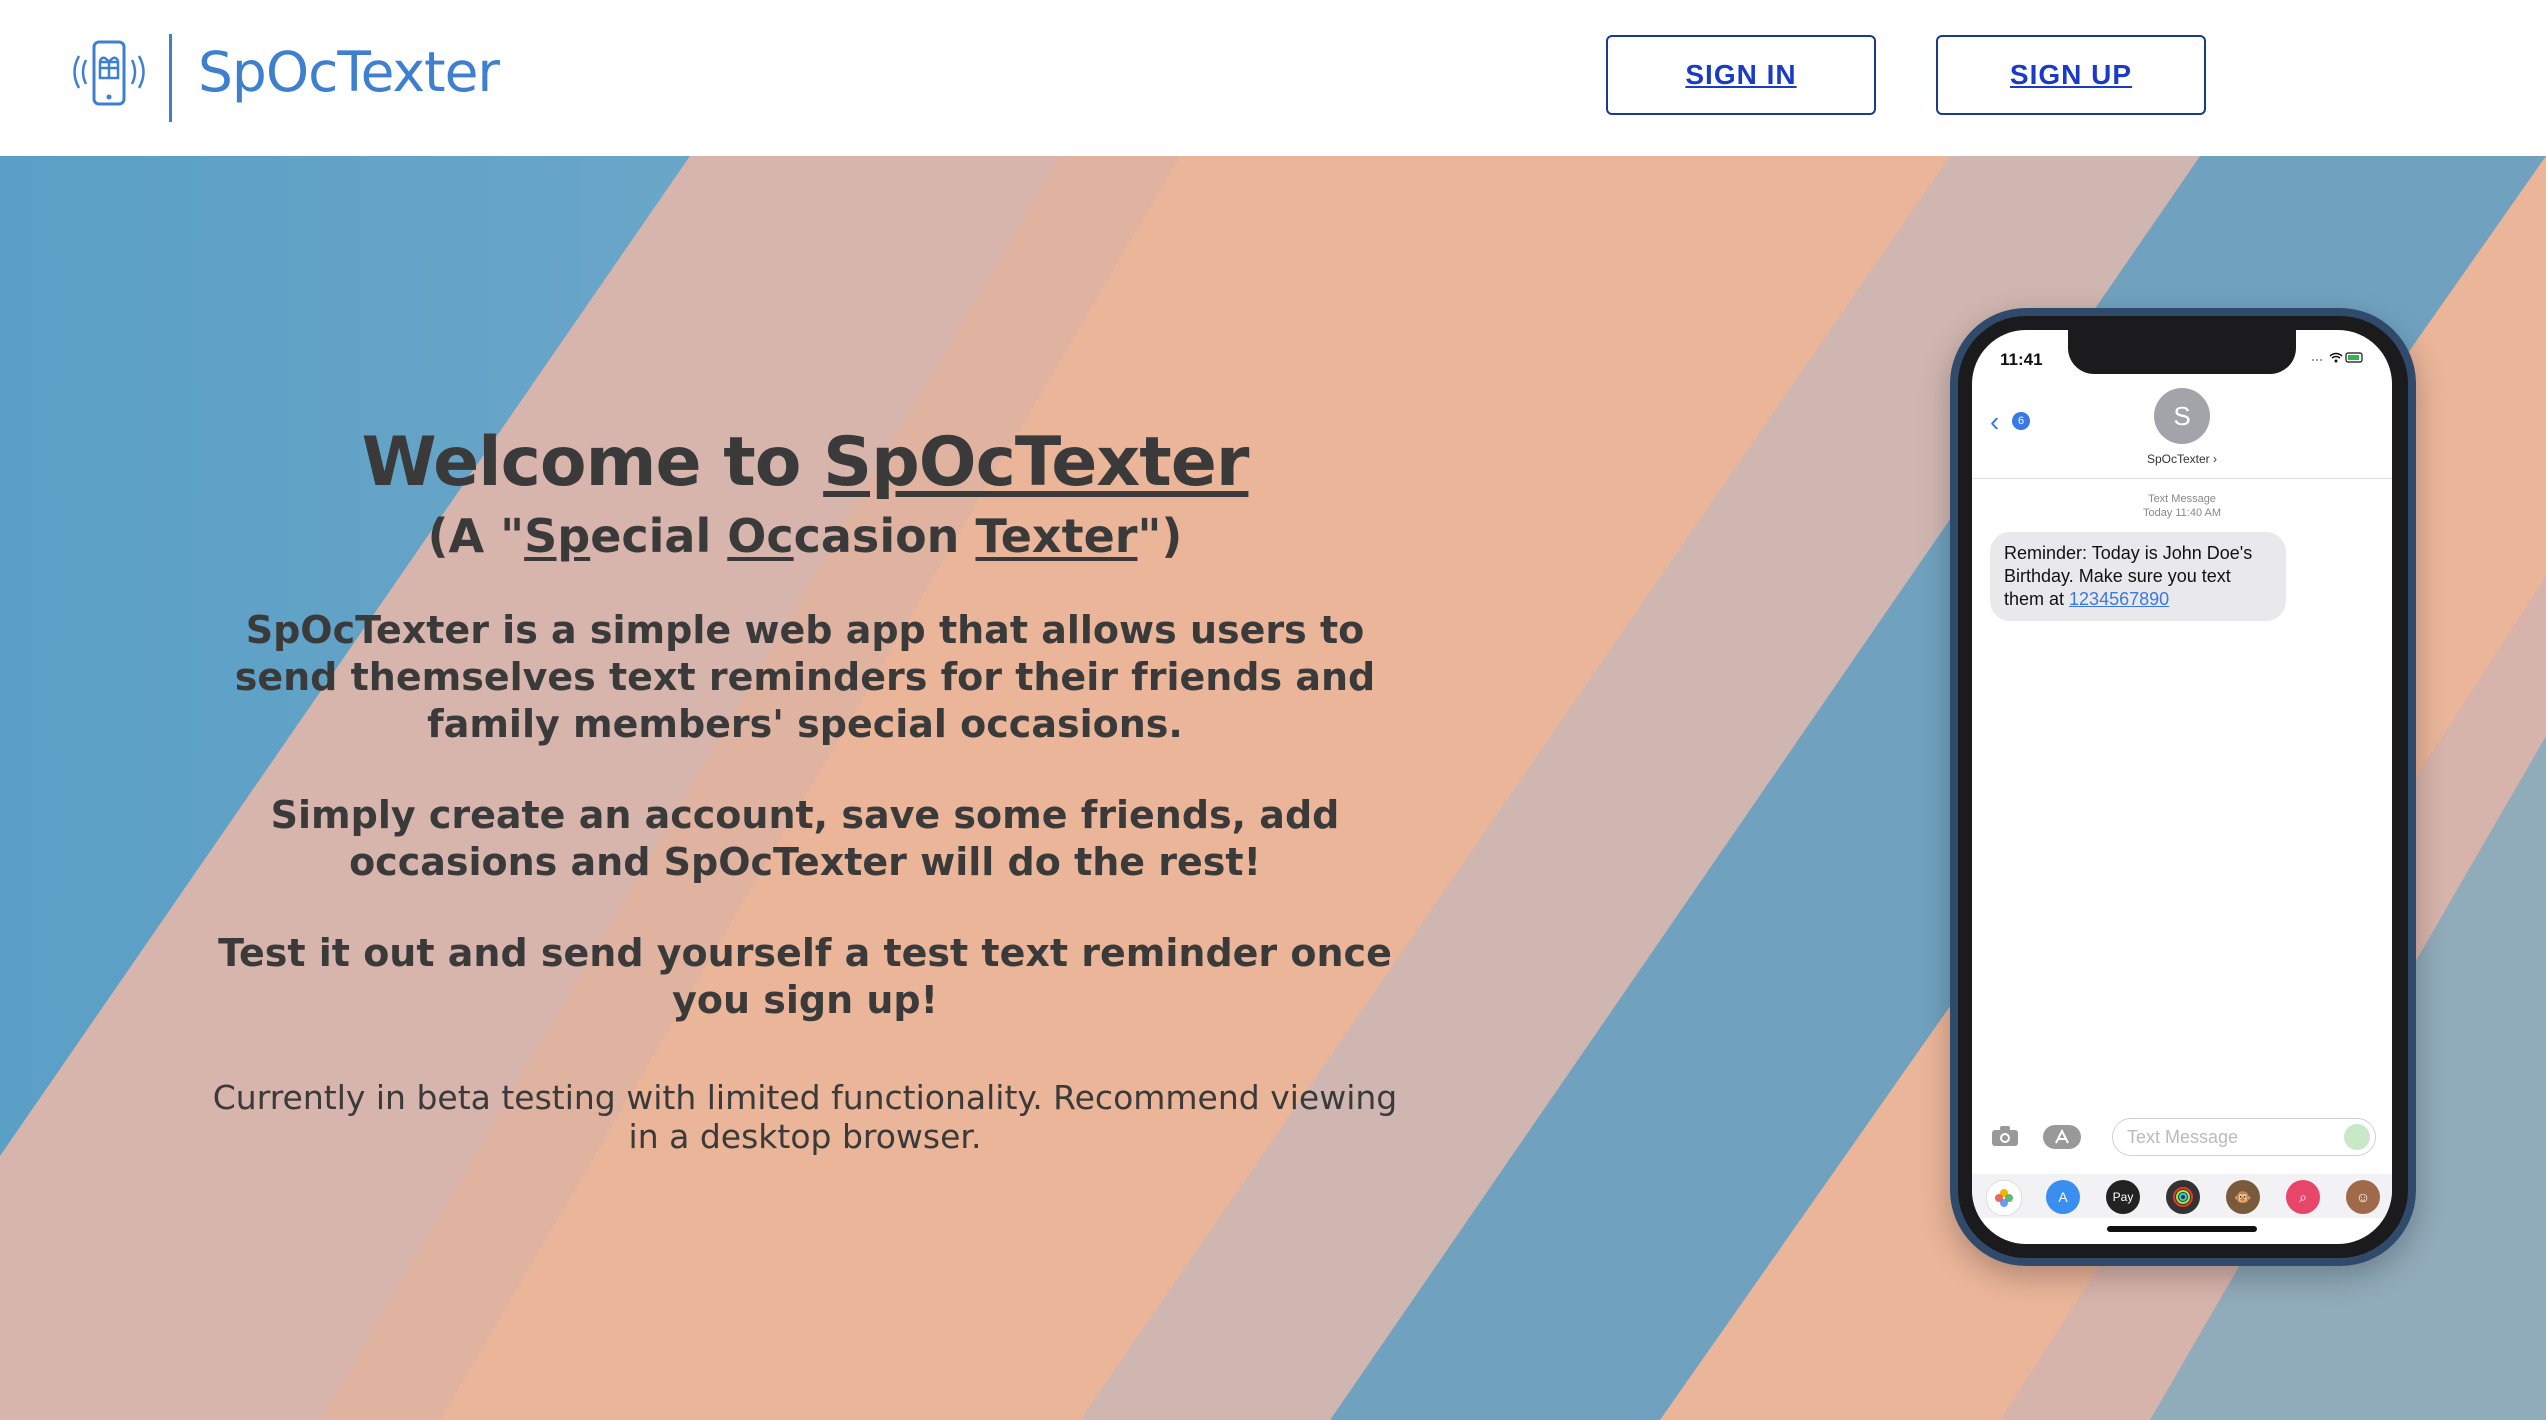  I want to click on unread-count-badge: 6, so click(2021, 421).